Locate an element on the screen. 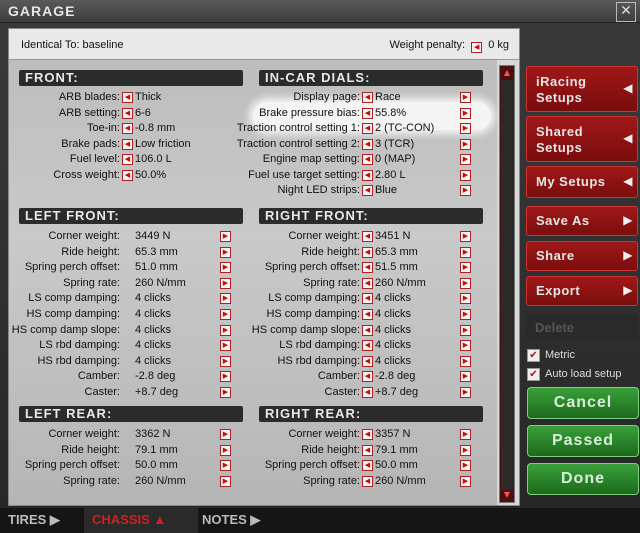  setting-label: Ride height: is located at coordinates (330, 449).